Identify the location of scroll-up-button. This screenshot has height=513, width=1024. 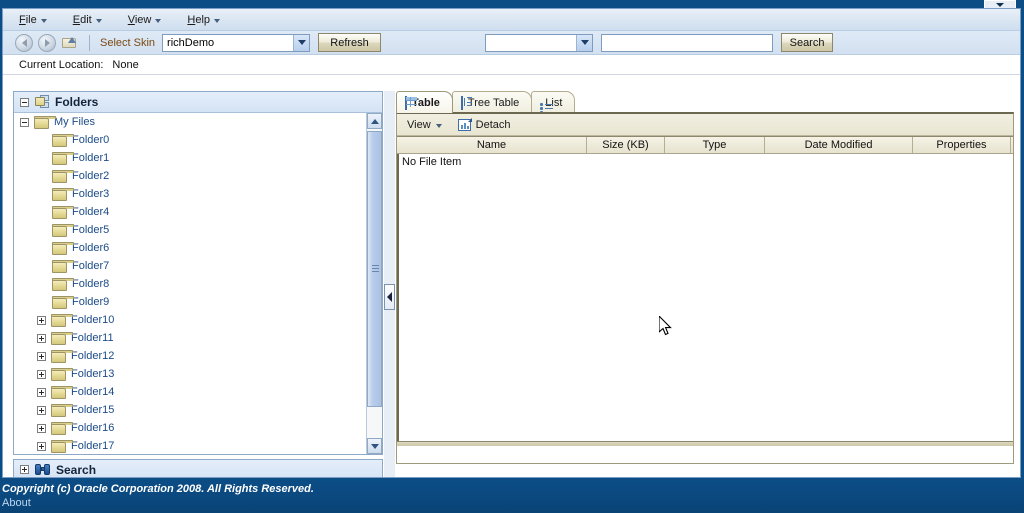
(374, 121).